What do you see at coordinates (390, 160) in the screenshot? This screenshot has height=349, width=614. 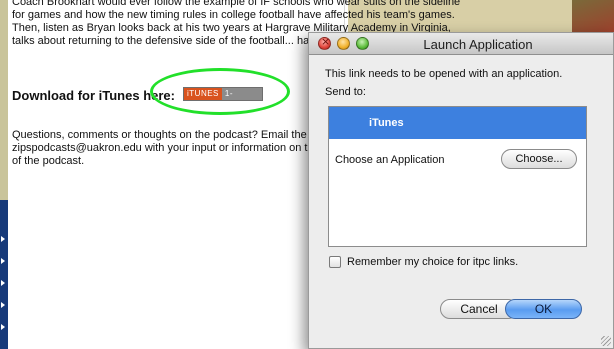 I see `list-item-label: Choose an Application` at bounding box center [390, 160].